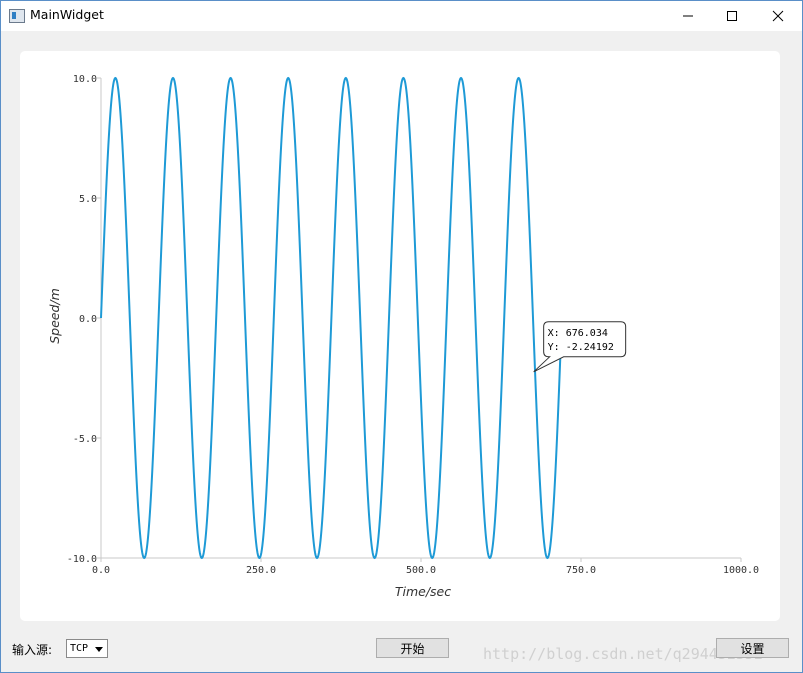  I want to click on tooltip-y-text: Y: -2.24192, so click(581, 347).